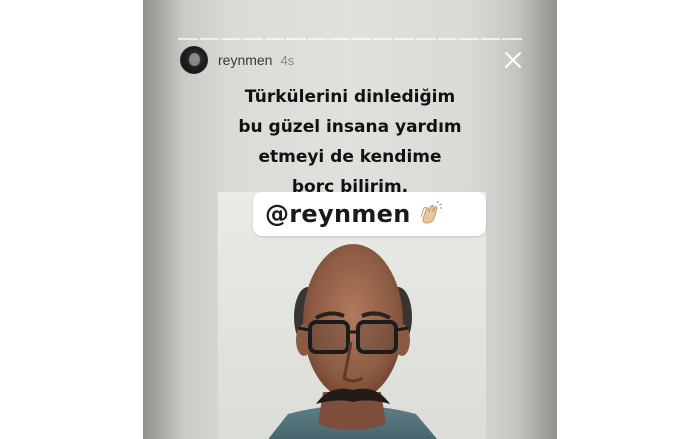 Image resolution: width=700 pixels, height=439 pixels. What do you see at coordinates (245, 60) in the screenshot?
I see `username: reynmen` at bounding box center [245, 60].